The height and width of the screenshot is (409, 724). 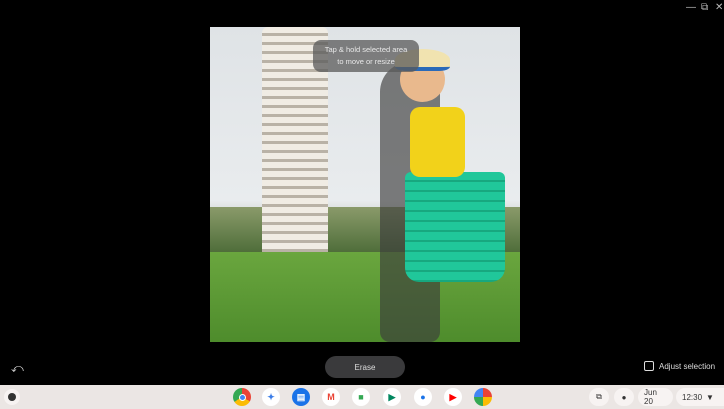 What do you see at coordinates (704, 7) in the screenshot?
I see `restore-icon: ⧉` at bounding box center [704, 7].